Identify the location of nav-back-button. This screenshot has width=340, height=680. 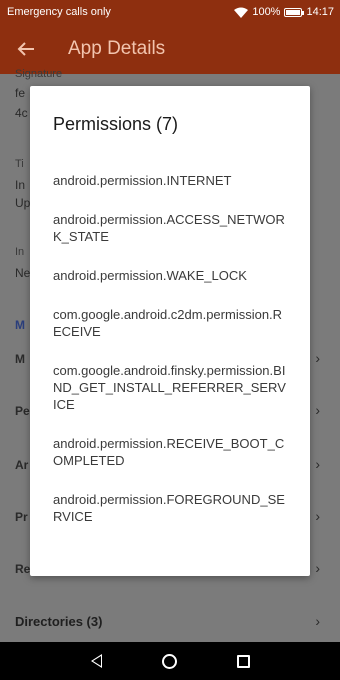
(97, 661).